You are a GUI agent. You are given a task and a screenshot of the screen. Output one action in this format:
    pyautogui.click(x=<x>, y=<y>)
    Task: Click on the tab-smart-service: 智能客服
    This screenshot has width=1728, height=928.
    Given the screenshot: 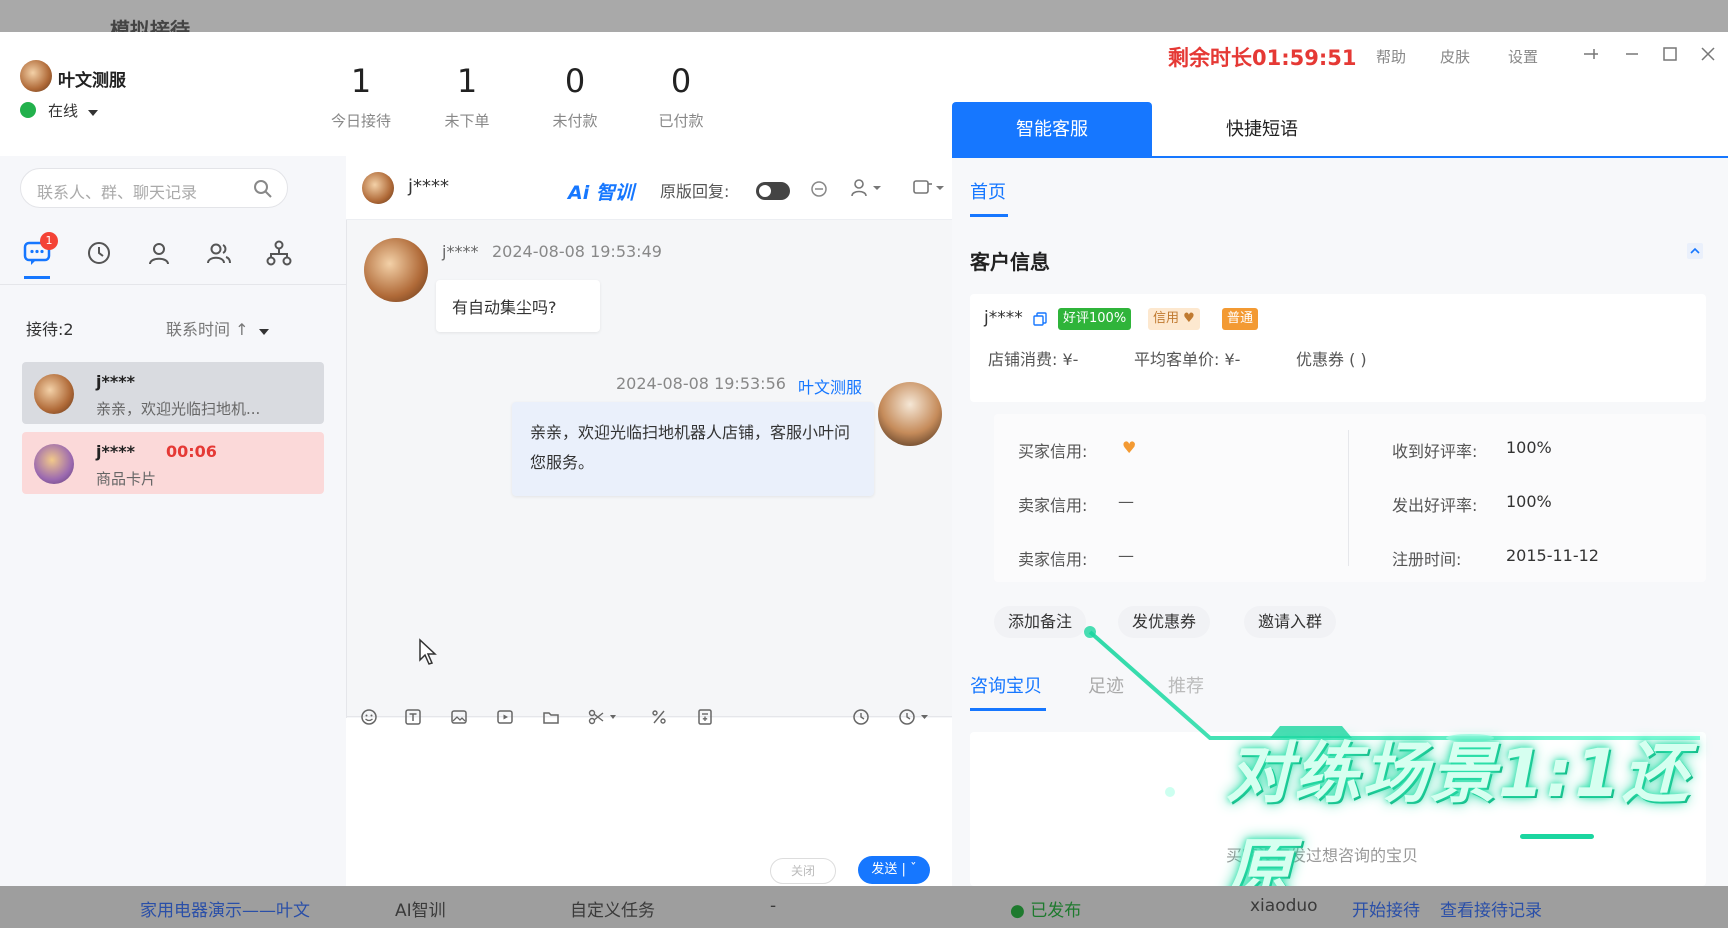 What is the action you would take?
    pyautogui.click(x=1052, y=130)
    